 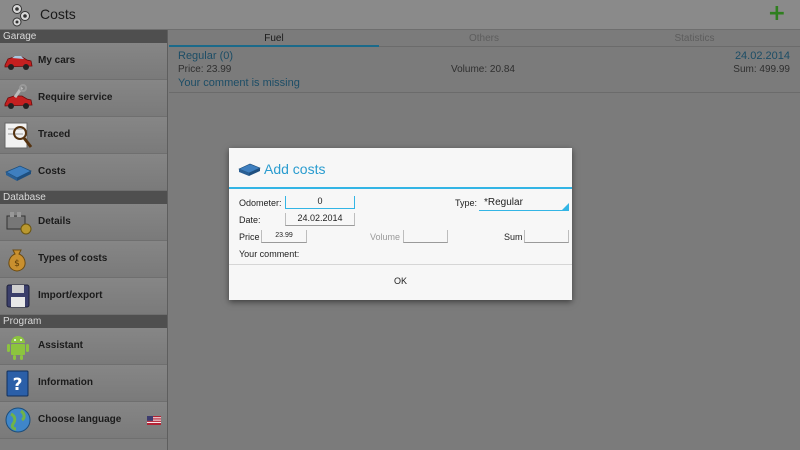 What do you see at coordinates (295, 169) in the screenshot?
I see `dialog-title: Add costs` at bounding box center [295, 169].